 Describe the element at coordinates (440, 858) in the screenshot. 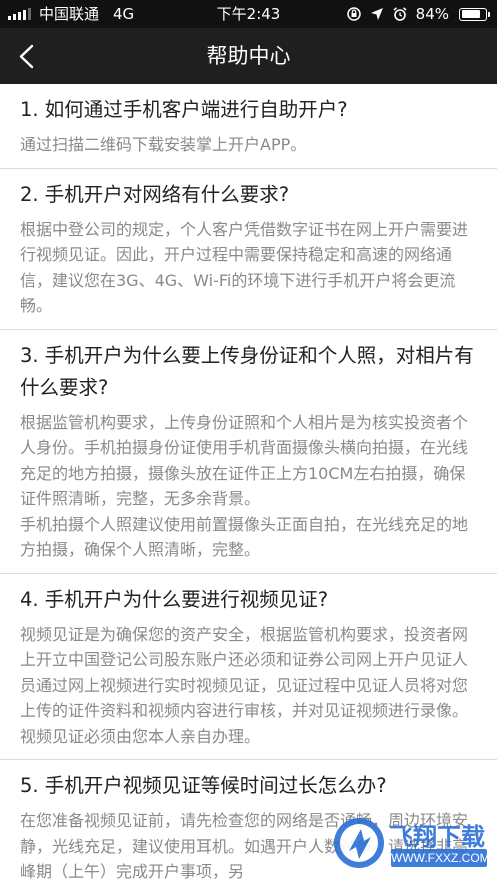

I see `watermark-url: WWW.FXXZ.COM` at that location.